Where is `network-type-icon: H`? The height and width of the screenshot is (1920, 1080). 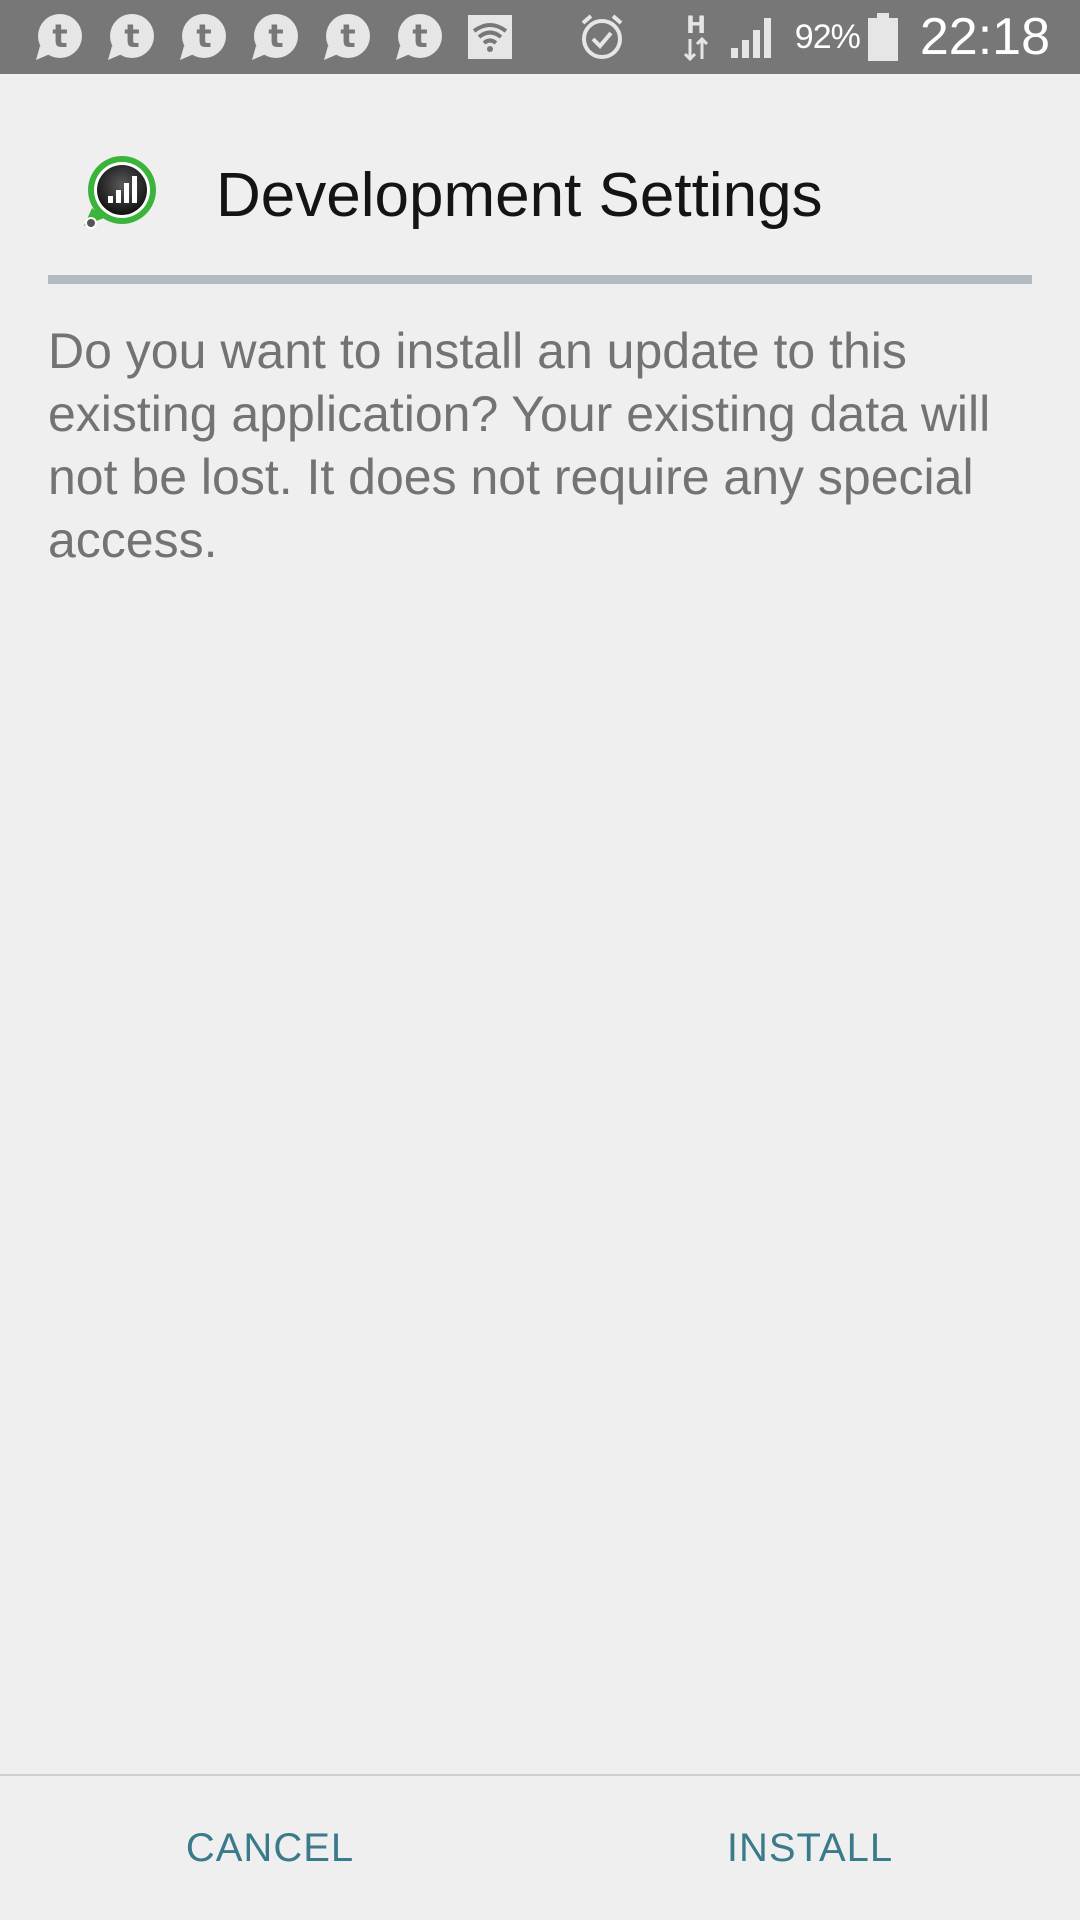 network-type-icon: H is located at coordinates (696, 37).